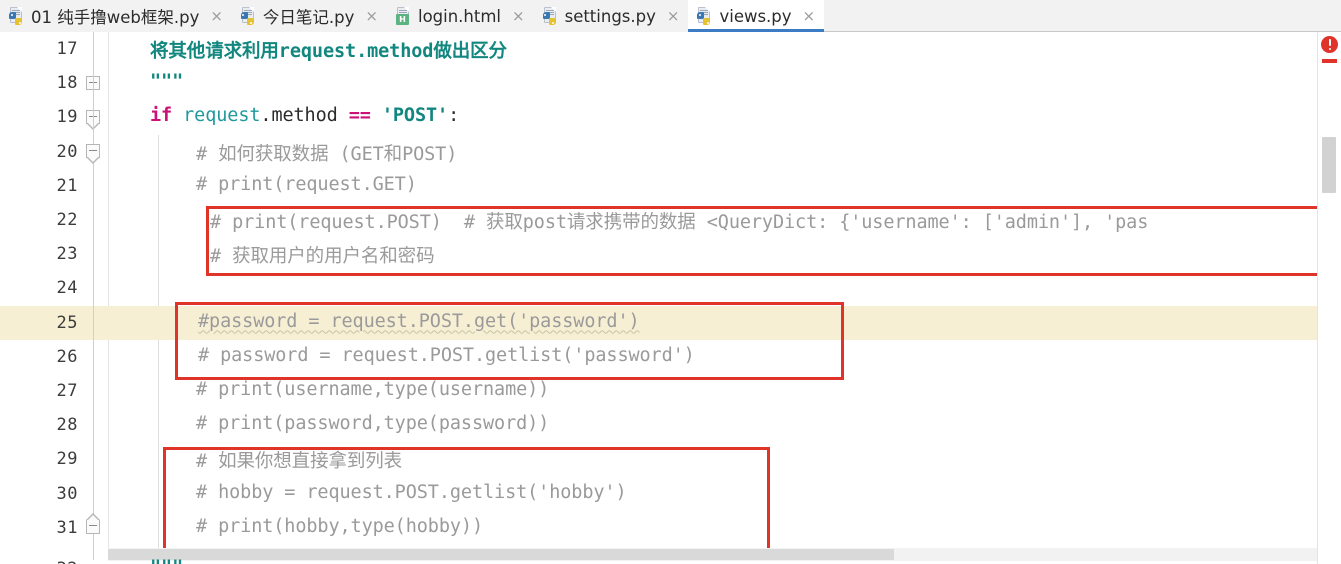 This screenshot has width=1341, height=564. What do you see at coordinates (67, 254) in the screenshot?
I see `line-number: 23` at bounding box center [67, 254].